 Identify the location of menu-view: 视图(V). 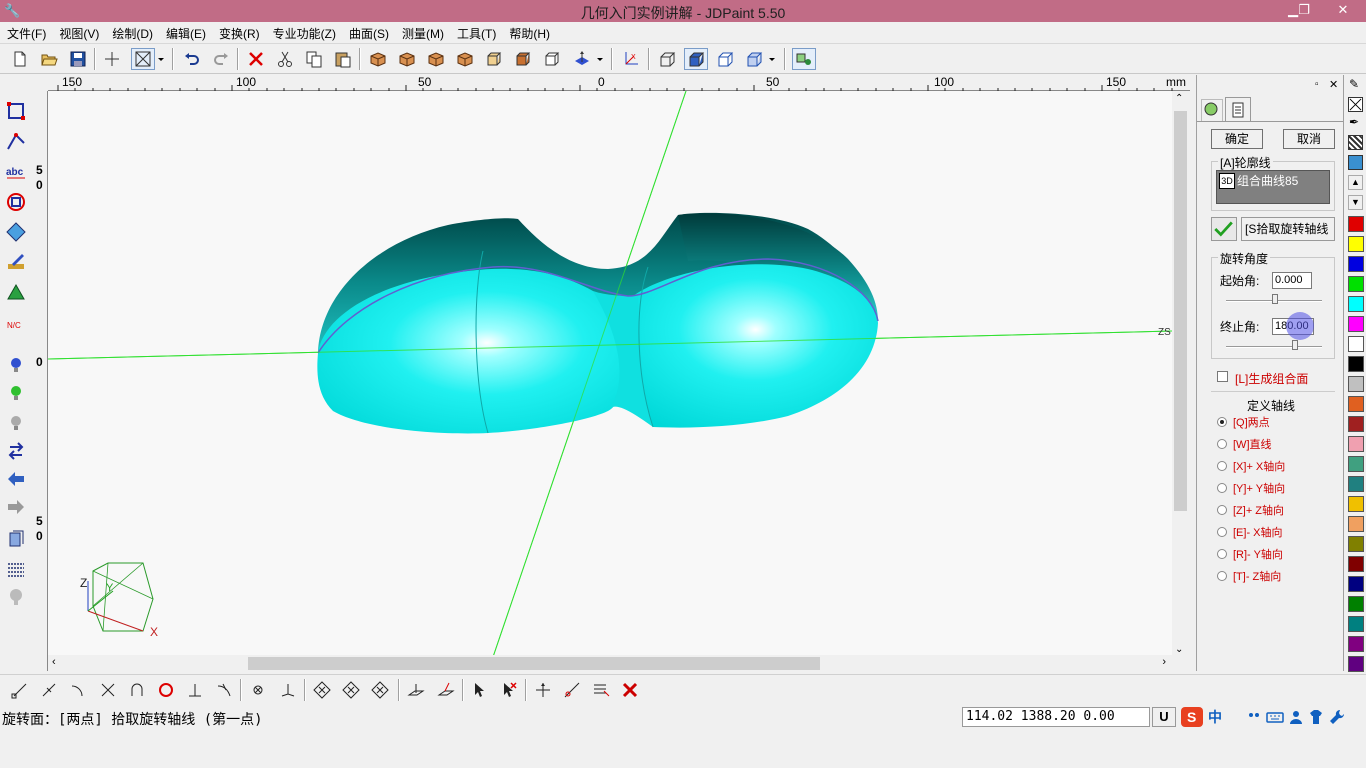
(78, 32).